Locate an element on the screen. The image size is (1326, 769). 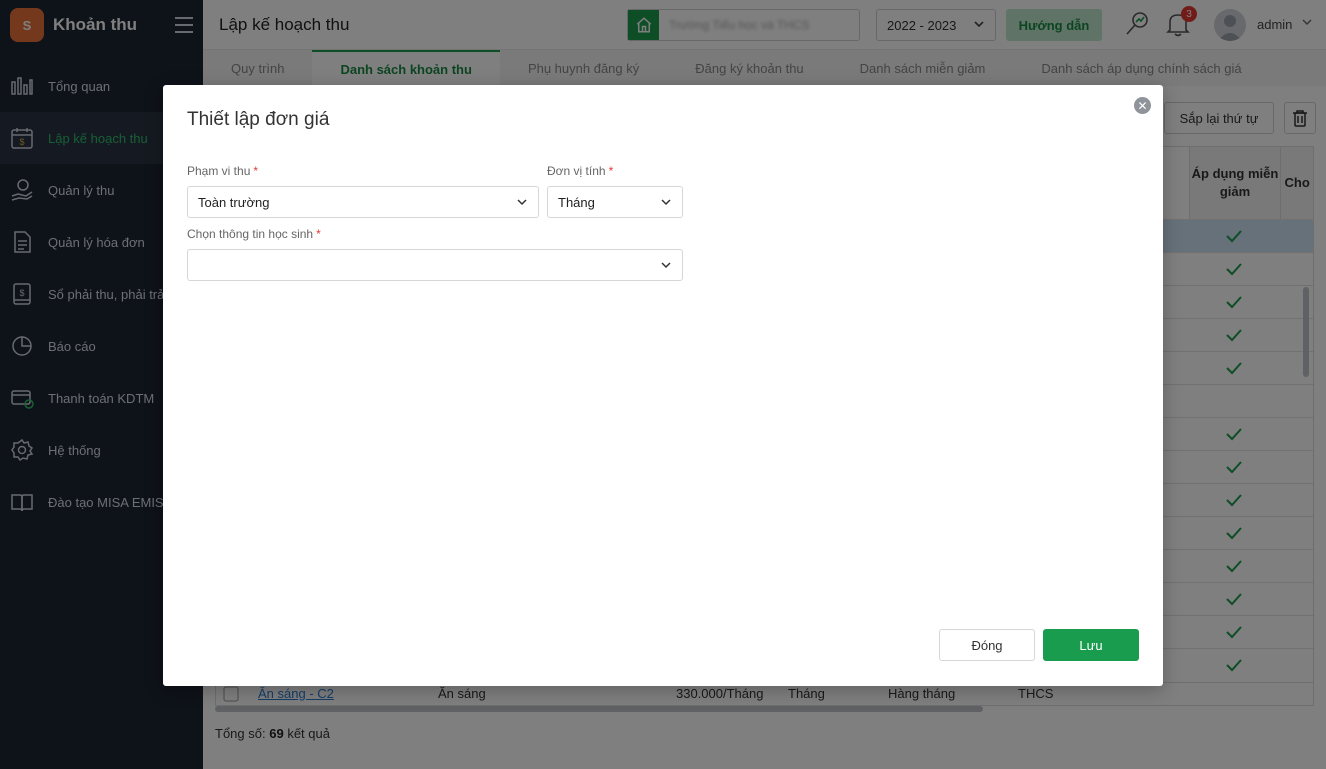
scope-label: Phạm vi thu * is located at coordinates (222, 171).